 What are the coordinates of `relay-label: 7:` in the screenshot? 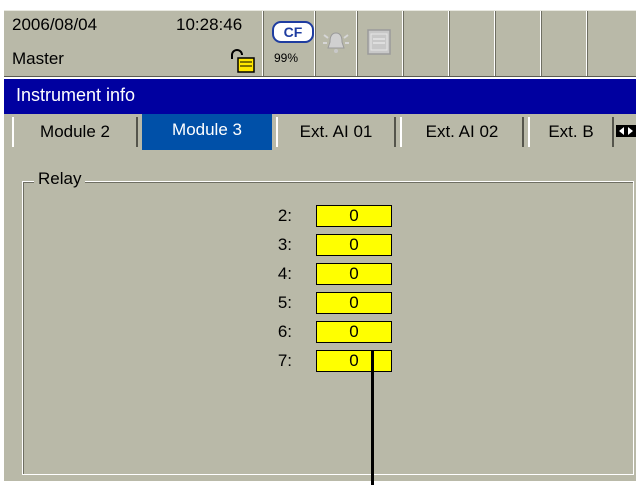 It's located at (284, 360).